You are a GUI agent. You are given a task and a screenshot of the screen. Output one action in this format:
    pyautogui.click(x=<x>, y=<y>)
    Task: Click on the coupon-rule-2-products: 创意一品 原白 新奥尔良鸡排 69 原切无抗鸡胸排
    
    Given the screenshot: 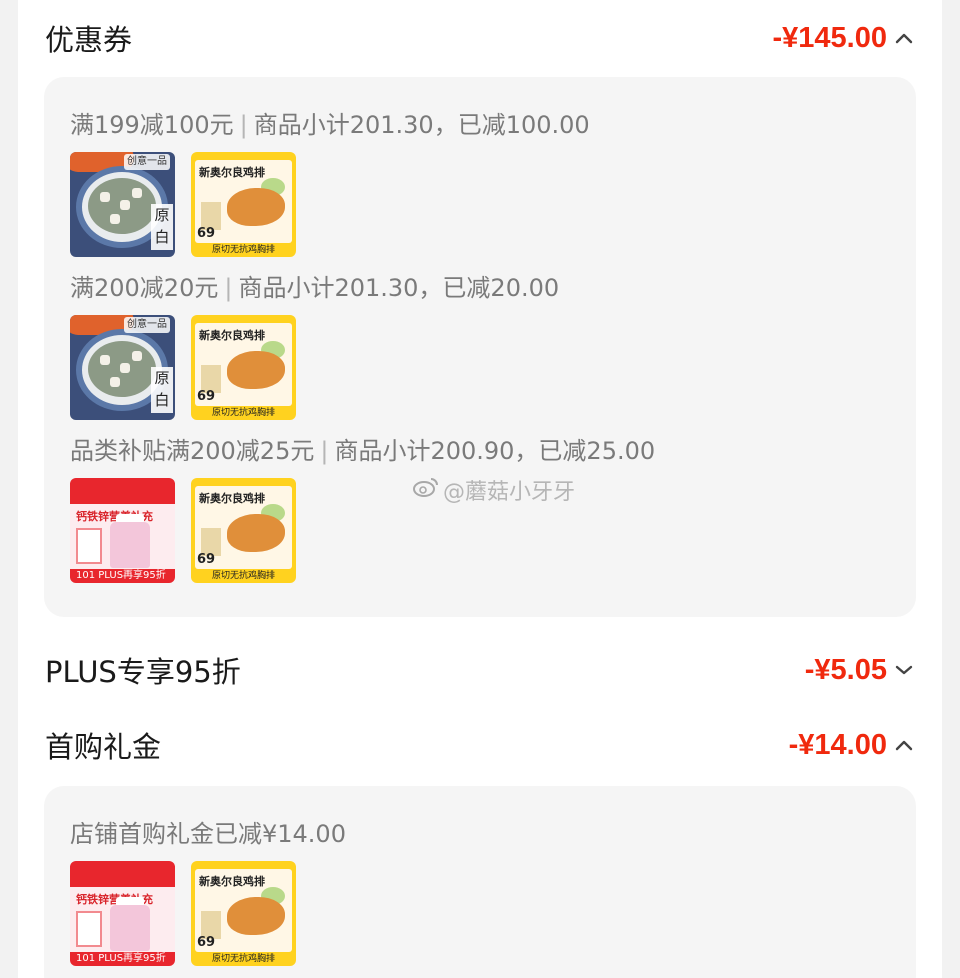 What is the action you would take?
    pyautogui.click(x=183, y=367)
    